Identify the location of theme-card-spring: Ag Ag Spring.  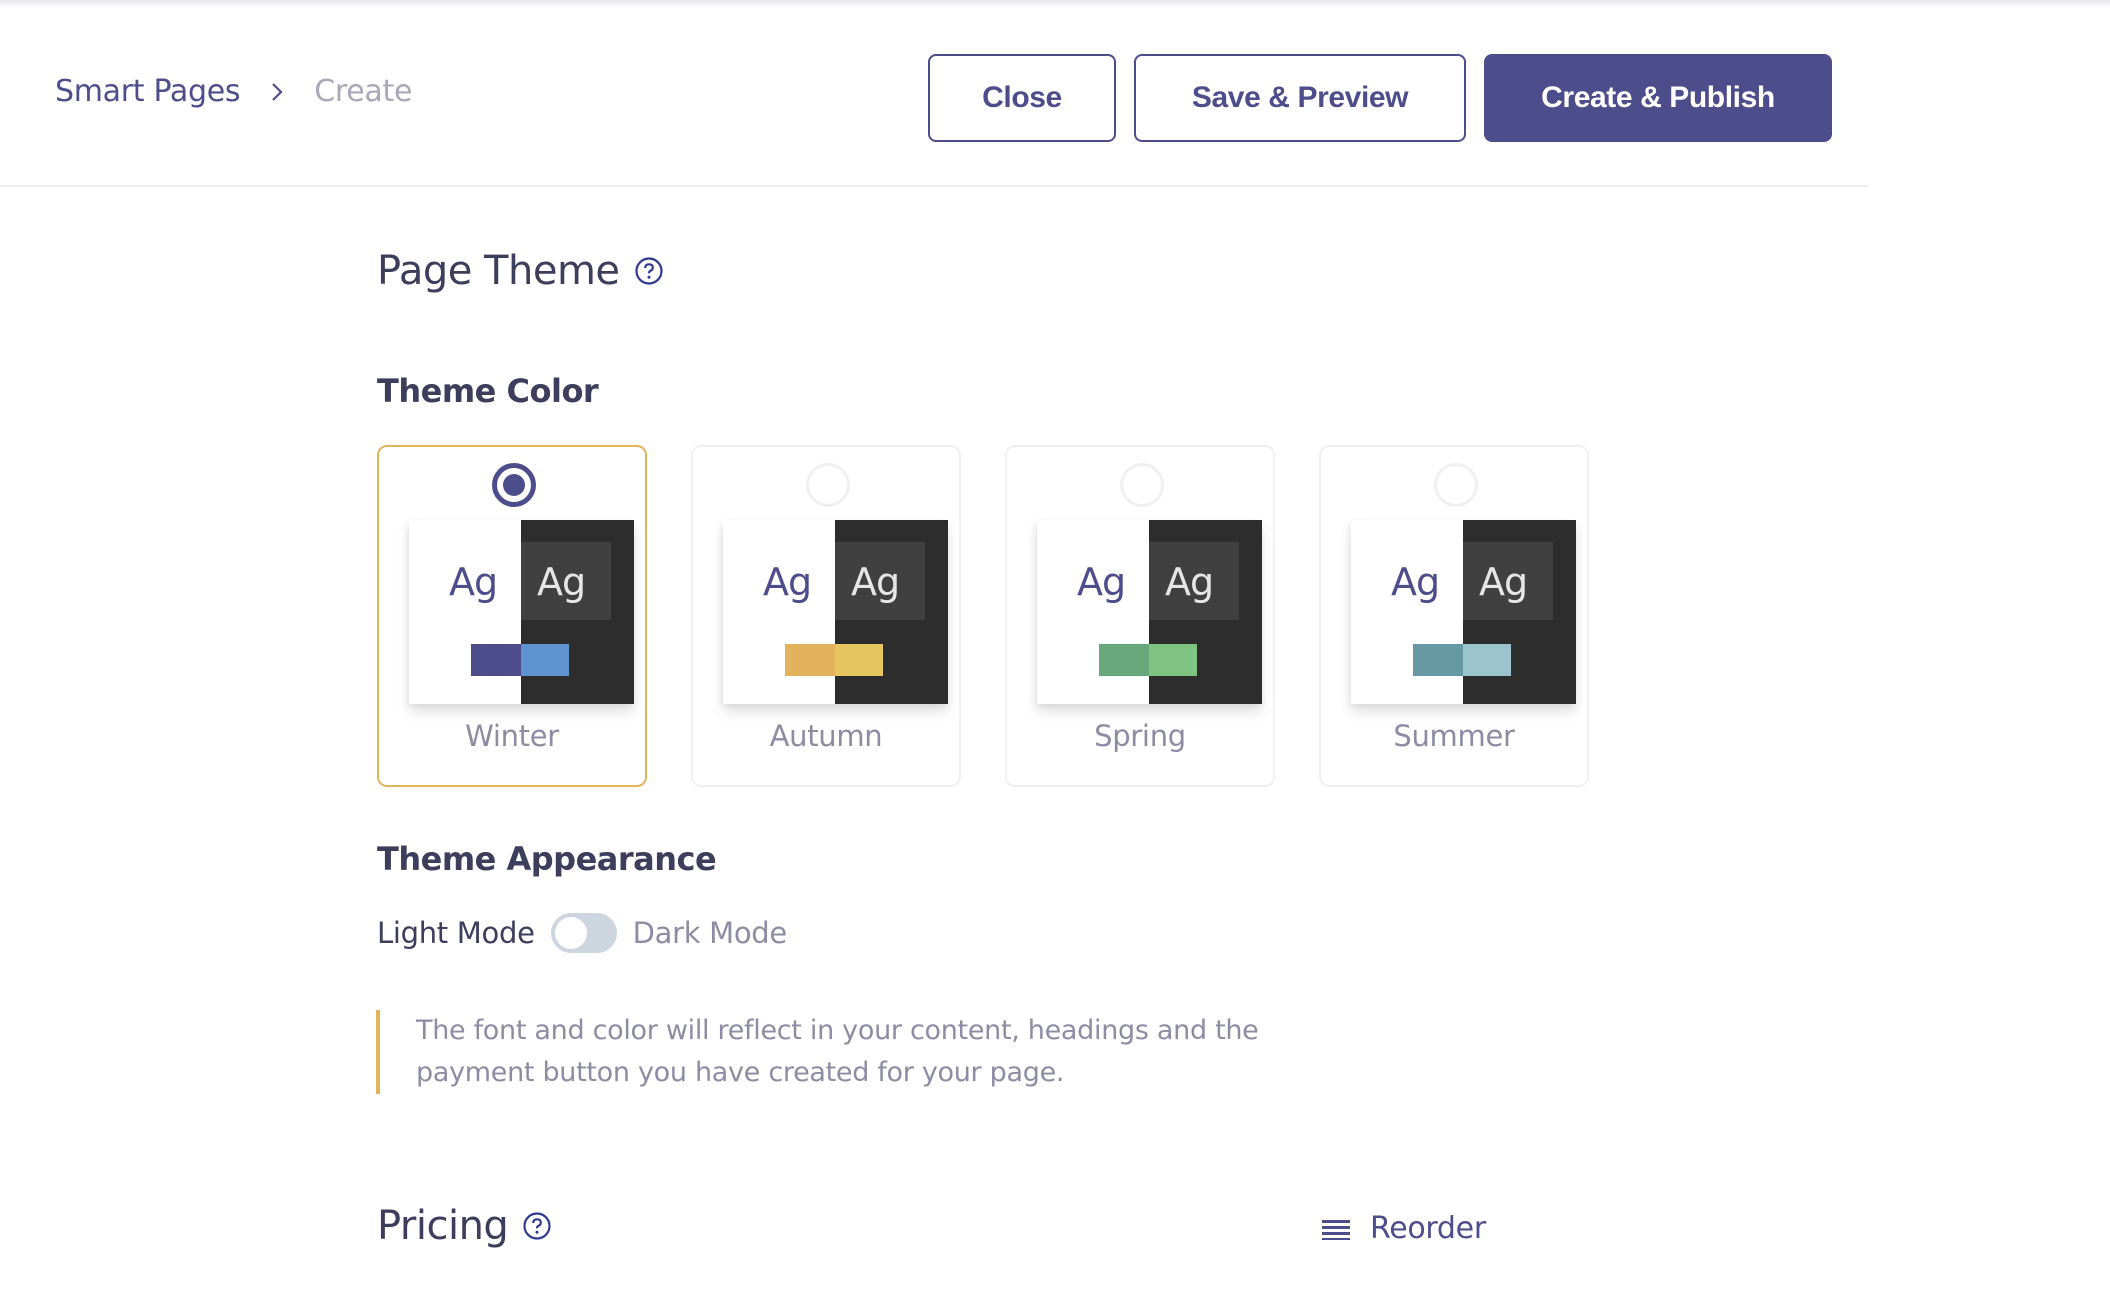
(1140, 616).